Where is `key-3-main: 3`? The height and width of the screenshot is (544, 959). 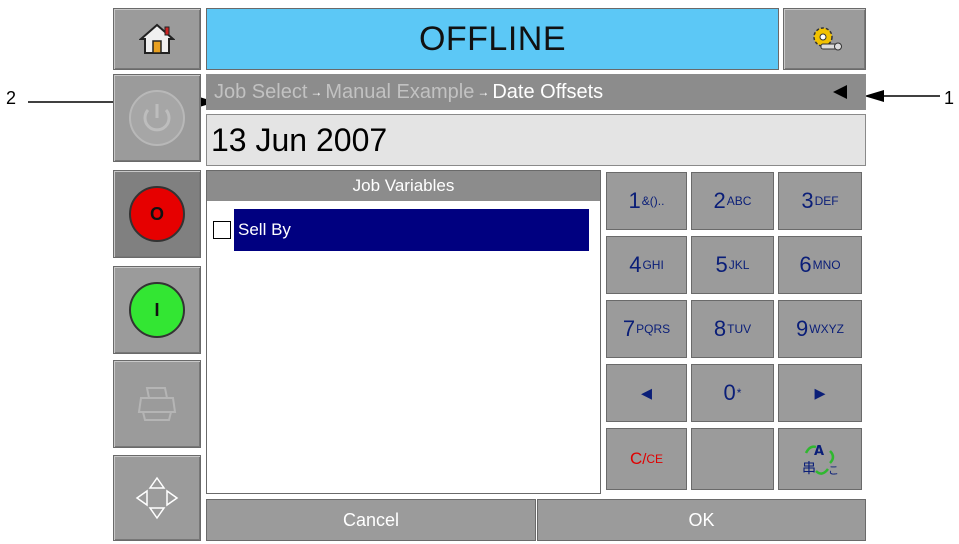 key-3-main: 3 is located at coordinates (807, 200).